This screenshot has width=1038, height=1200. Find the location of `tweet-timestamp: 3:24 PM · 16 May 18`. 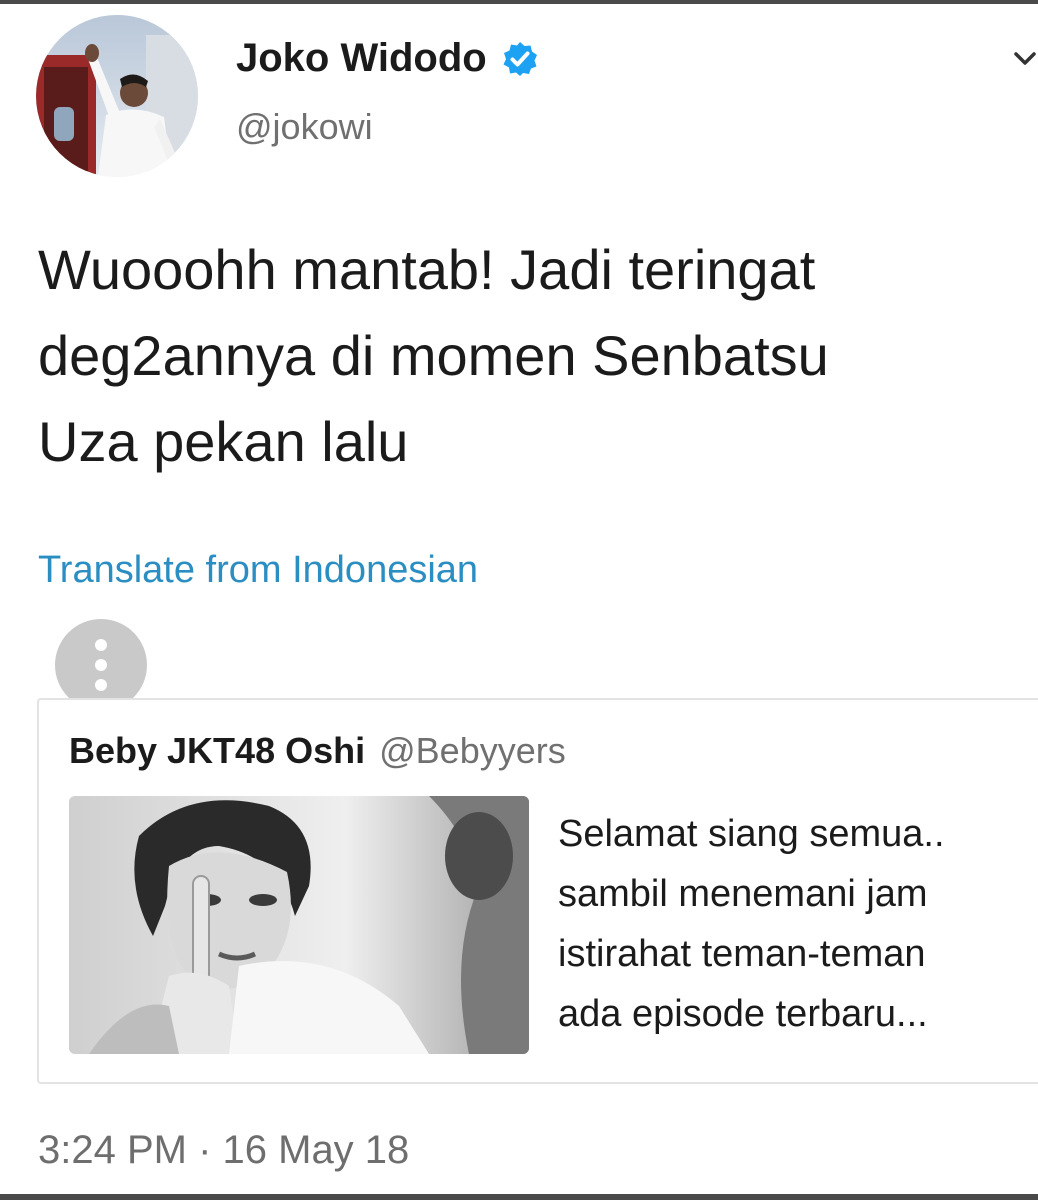

tweet-timestamp: 3:24 PM · 16 May 18 is located at coordinates (223, 1150).